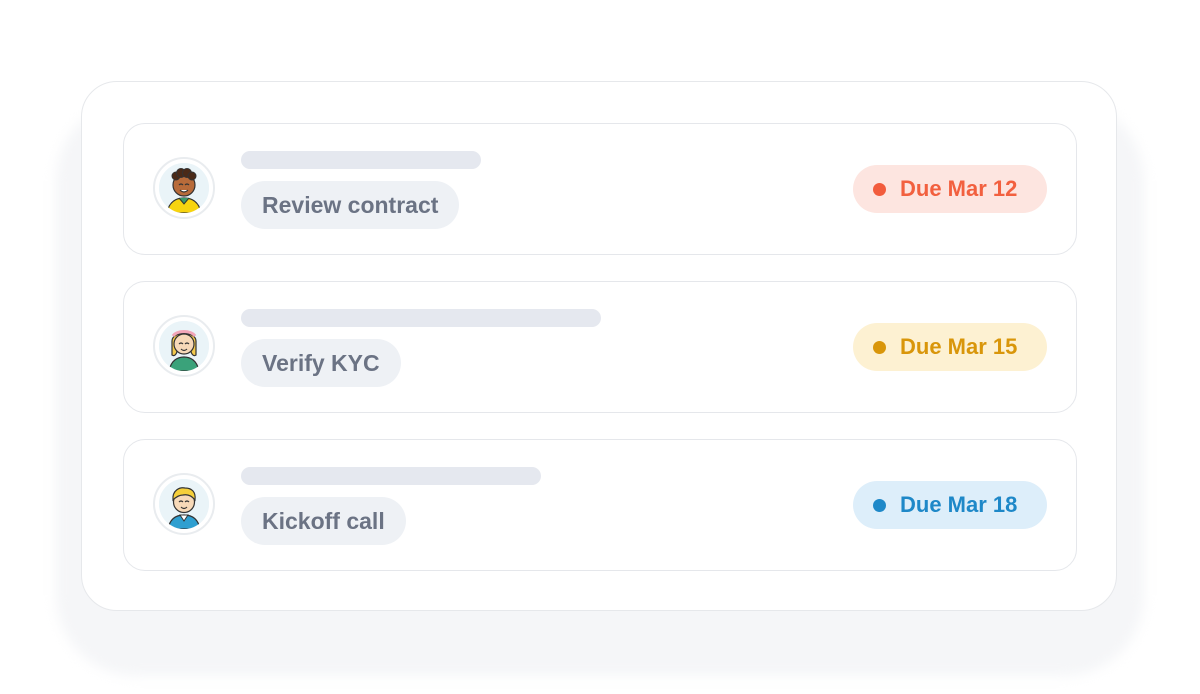 This screenshot has height=694, width=1200. What do you see at coordinates (959, 188) in the screenshot?
I see `due-date-label: Due Mar 12` at bounding box center [959, 188].